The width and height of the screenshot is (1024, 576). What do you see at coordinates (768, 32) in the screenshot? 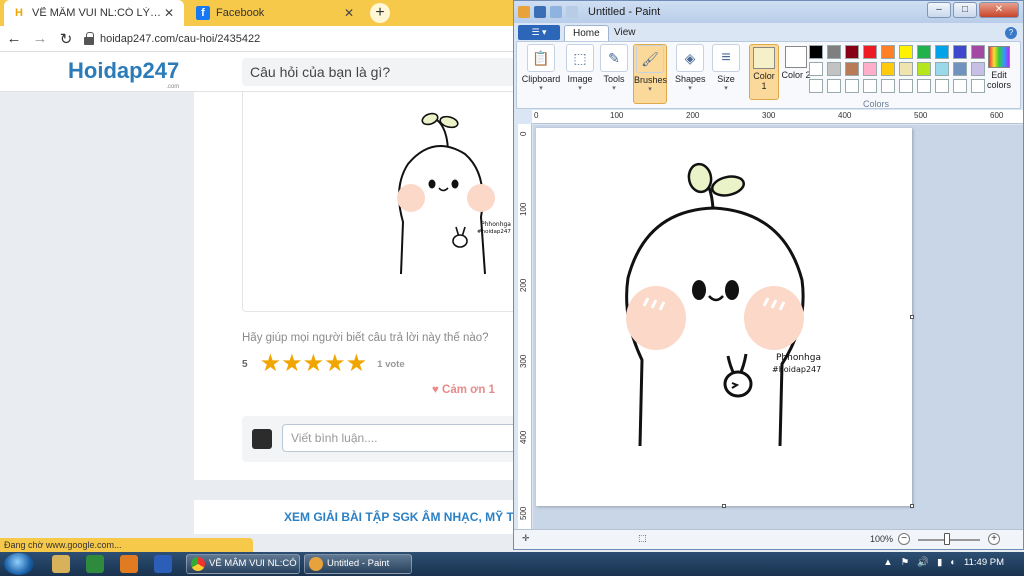
I see `ribbon-tabs: ☰ ▾ Home View ?` at bounding box center [768, 32].